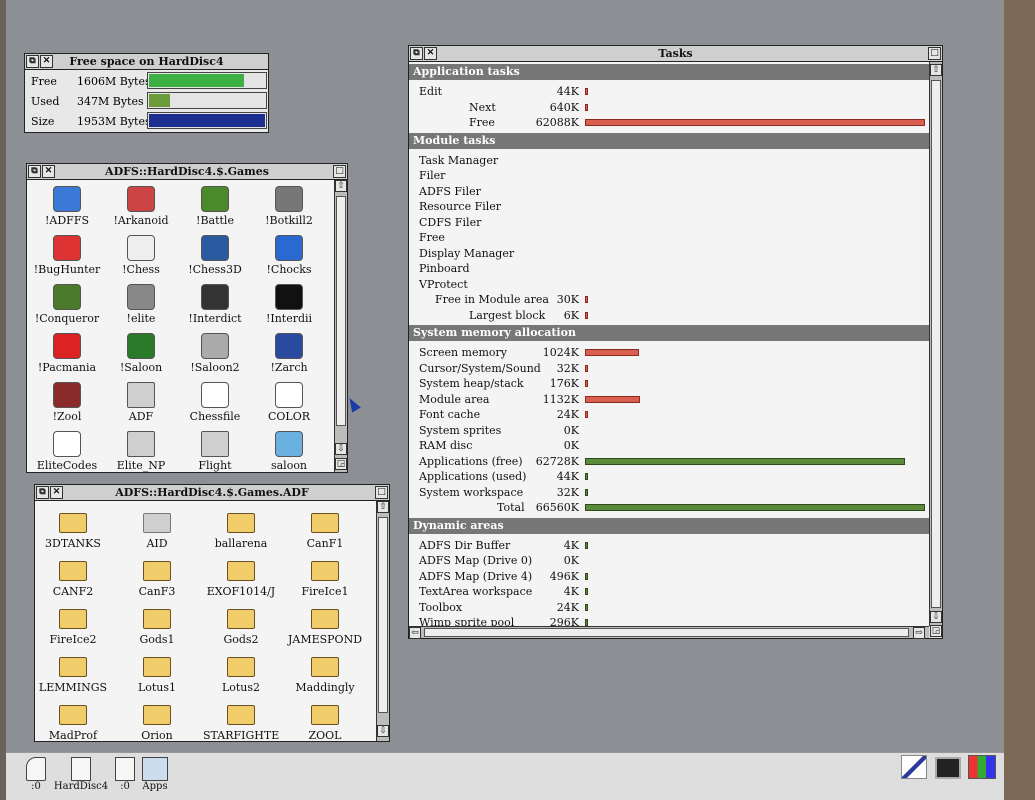 This screenshot has width=1035, height=800. What do you see at coordinates (669, 253) in the screenshot?
I see `task-row: Display Manager` at bounding box center [669, 253].